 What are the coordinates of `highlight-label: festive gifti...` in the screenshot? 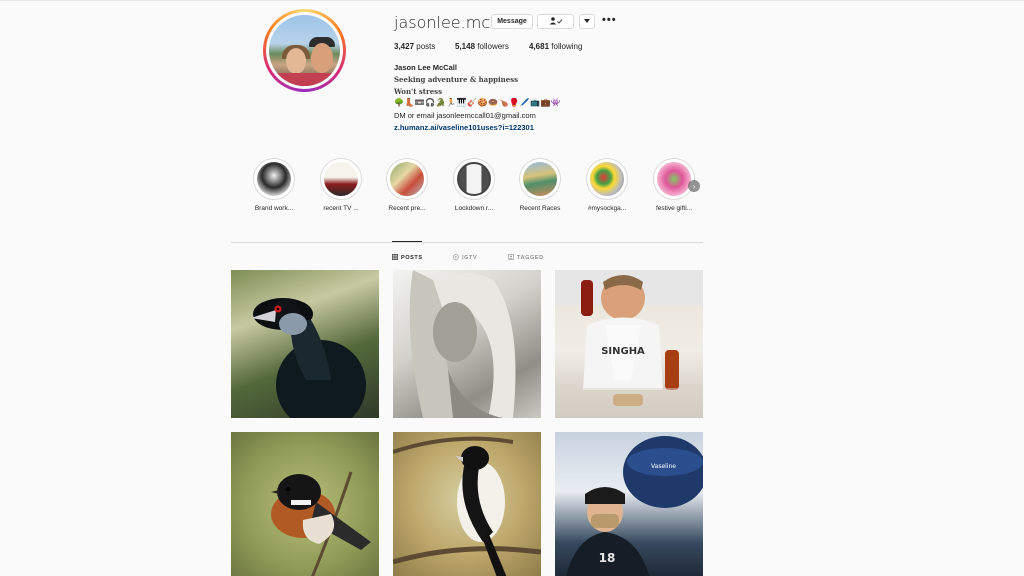 It's located at (674, 208).